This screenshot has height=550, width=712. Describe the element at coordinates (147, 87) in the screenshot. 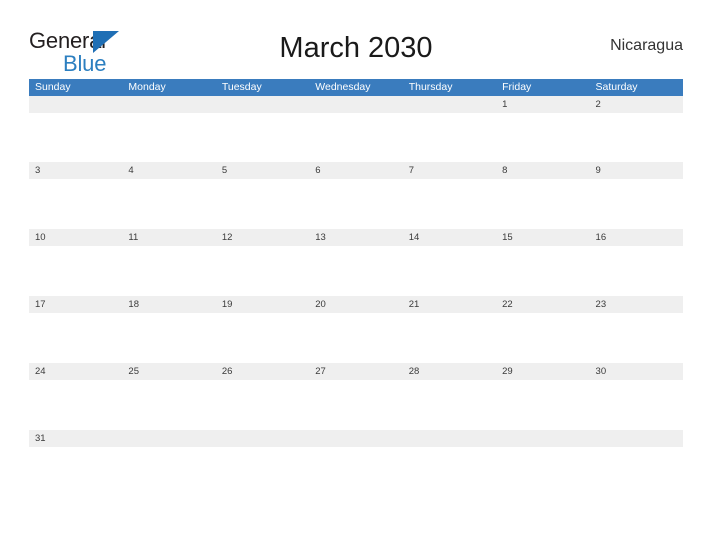

I see `weekday-header-monday: Monday` at that location.